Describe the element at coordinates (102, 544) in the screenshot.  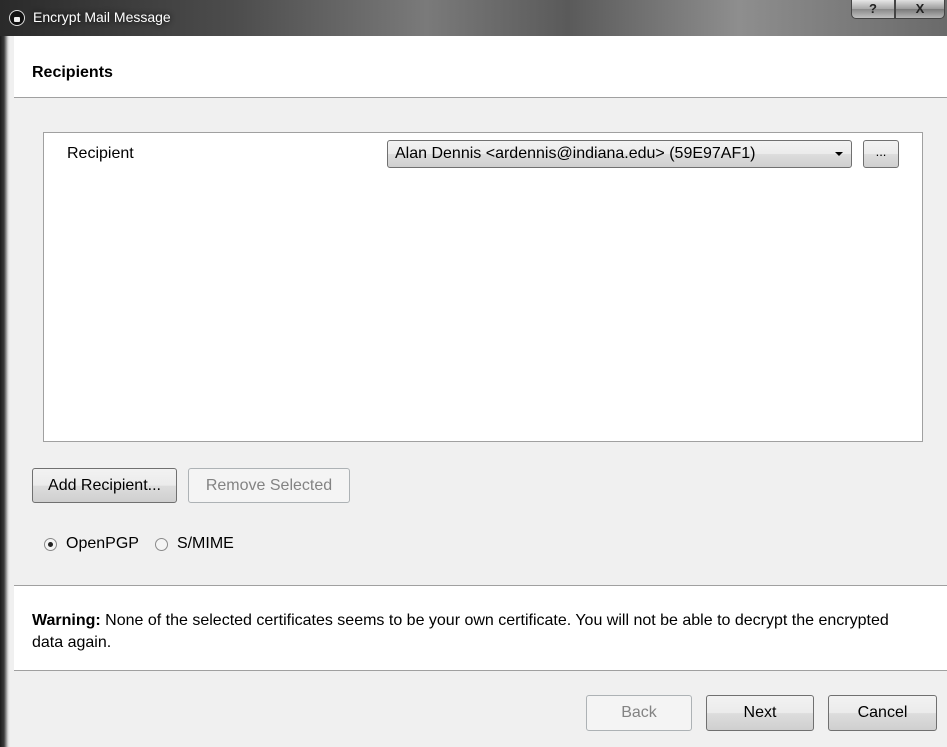
I see `openpgp-label: OpenPGP` at that location.